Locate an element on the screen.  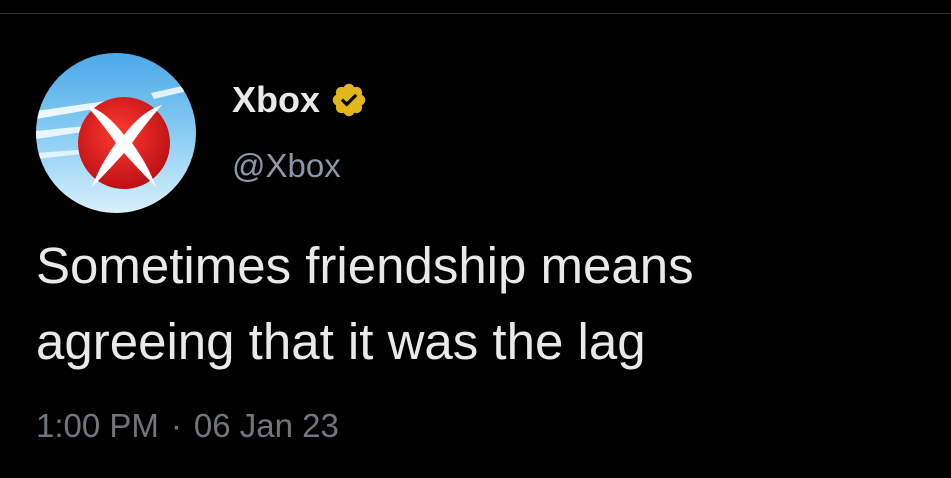
author-display-name: Xbox is located at coordinates (276, 100).